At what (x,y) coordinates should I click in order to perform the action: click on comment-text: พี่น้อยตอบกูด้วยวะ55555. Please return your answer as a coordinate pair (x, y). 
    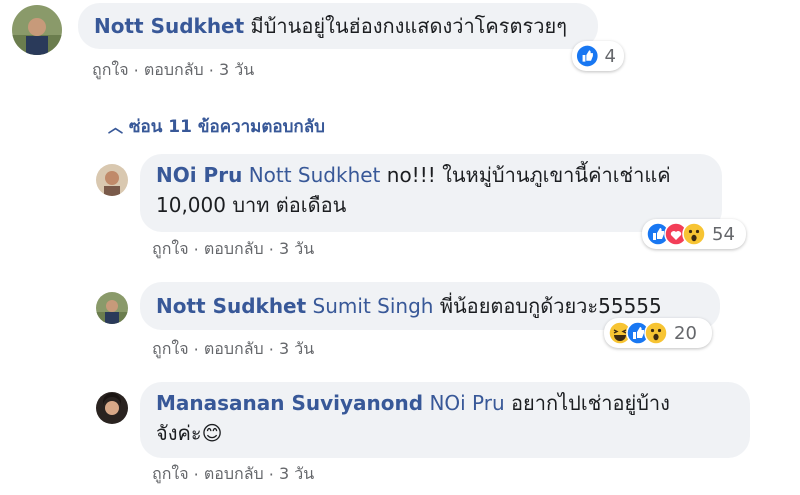
    Looking at the image, I should click on (550, 306).